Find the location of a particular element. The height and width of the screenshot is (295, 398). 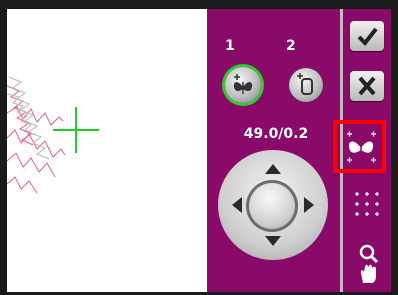

hoop-position-icon is located at coordinates (305, 84).